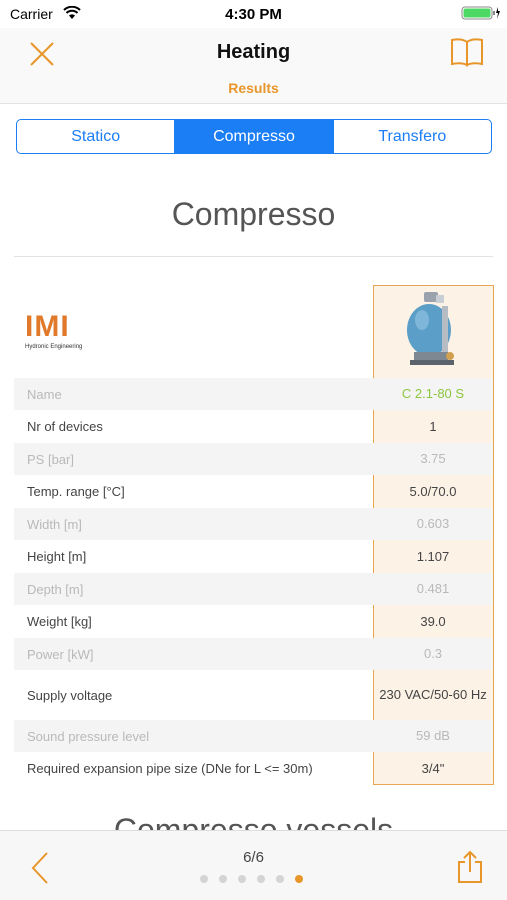 This screenshot has width=507, height=900. I want to click on table-row: PS [bar] 3.75, so click(253, 459).